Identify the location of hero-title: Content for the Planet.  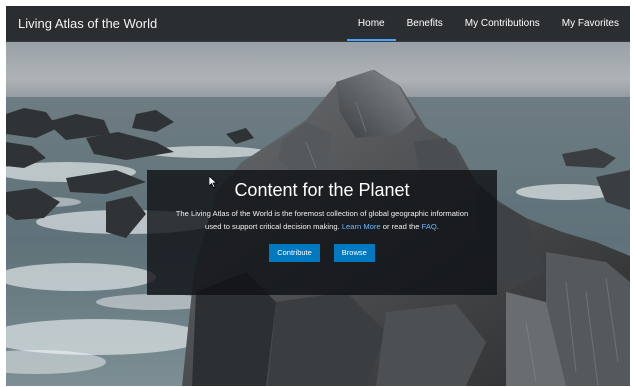
(322, 190).